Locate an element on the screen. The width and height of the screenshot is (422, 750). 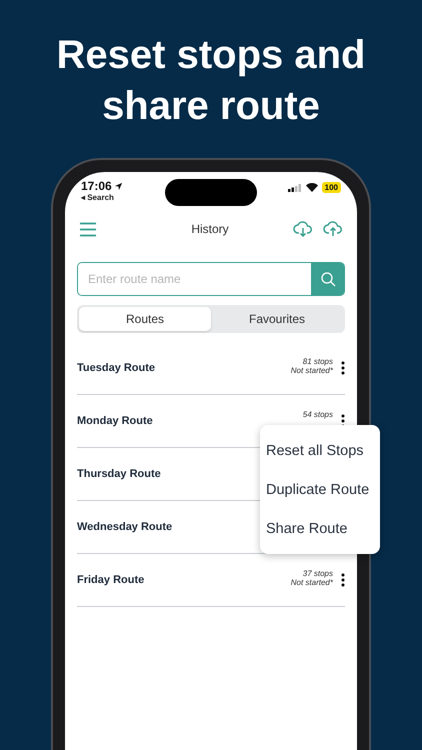
signal-icon is located at coordinates (295, 188).